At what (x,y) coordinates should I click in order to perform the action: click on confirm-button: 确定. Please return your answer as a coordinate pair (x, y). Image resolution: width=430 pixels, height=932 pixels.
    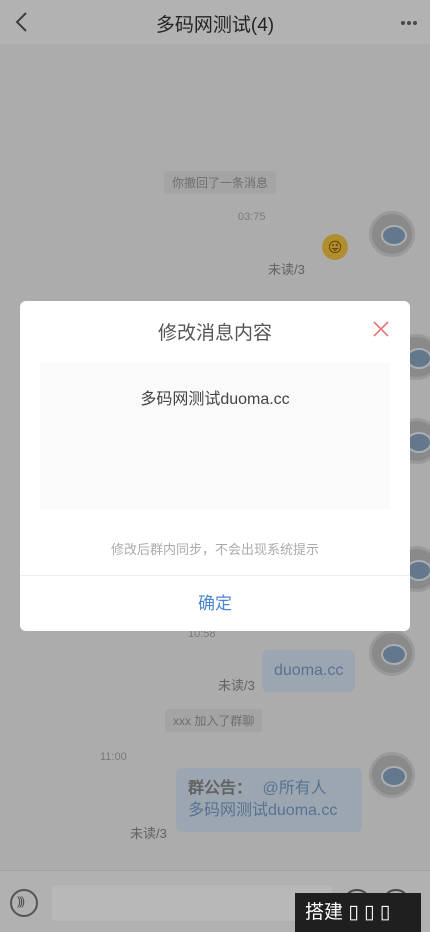
    Looking at the image, I should click on (215, 603).